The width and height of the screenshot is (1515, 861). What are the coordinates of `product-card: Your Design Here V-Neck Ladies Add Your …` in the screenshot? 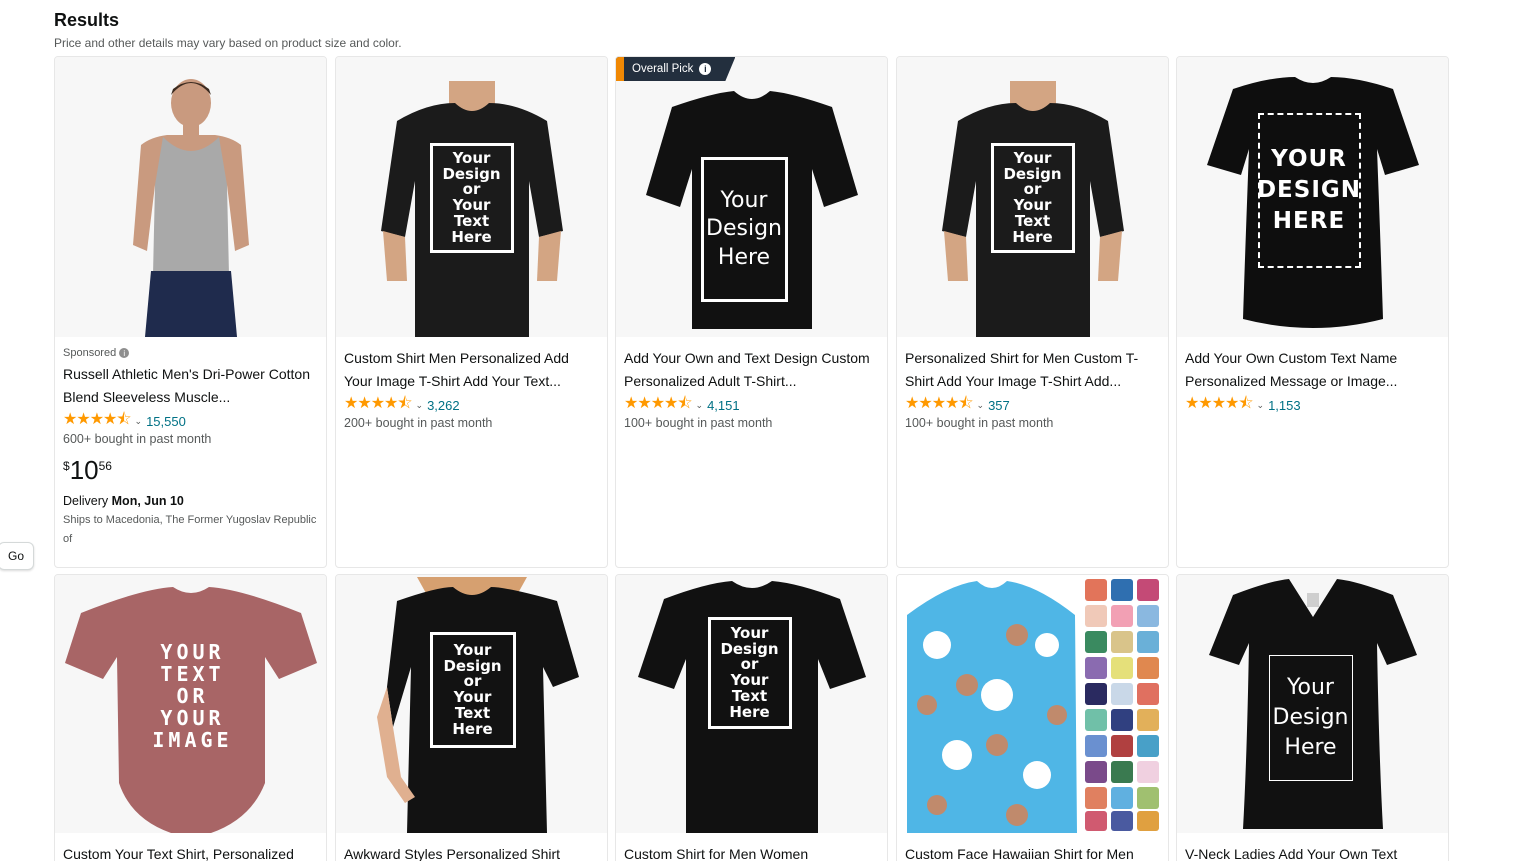 It's located at (1312, 717).